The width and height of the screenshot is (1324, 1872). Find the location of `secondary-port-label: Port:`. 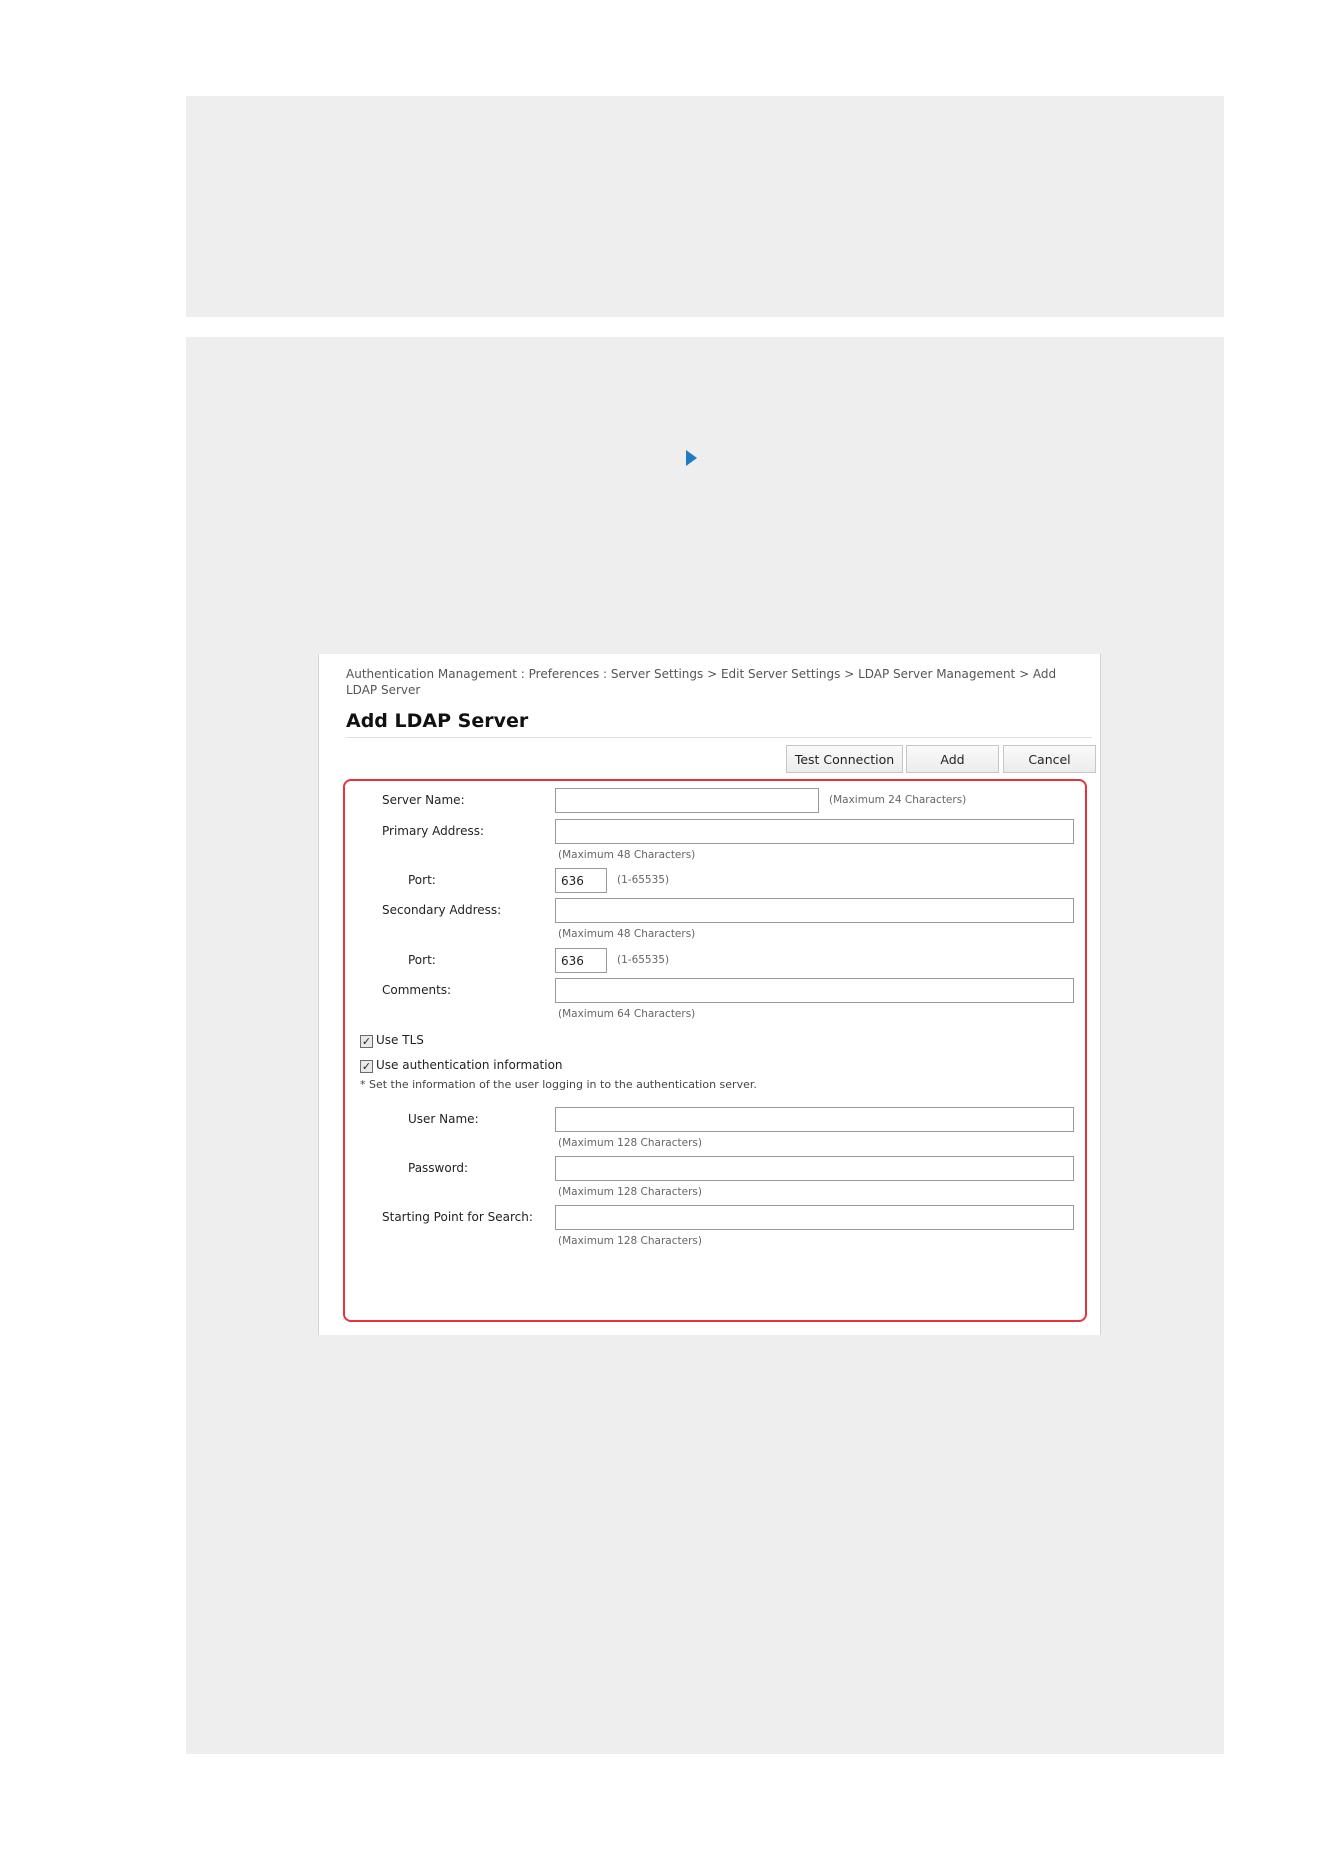

secondary-port-label: Port: is located at coordinates (422, 960).